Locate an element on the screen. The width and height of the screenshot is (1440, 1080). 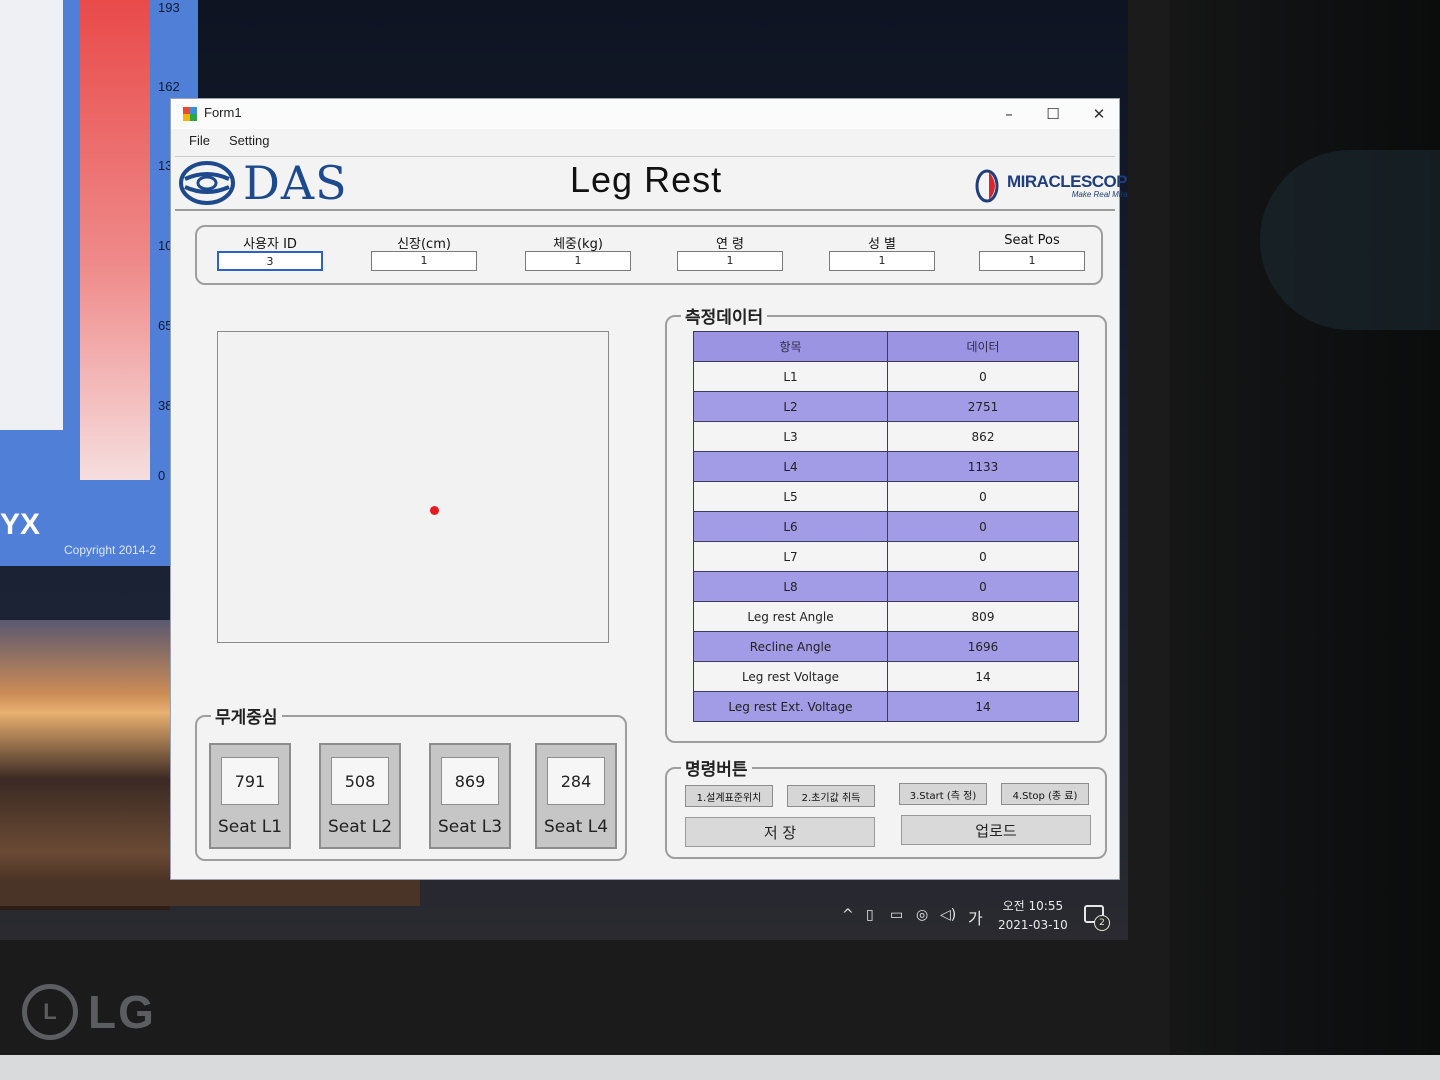
table-cell-value: 14 is located at coordinates (983, 676).